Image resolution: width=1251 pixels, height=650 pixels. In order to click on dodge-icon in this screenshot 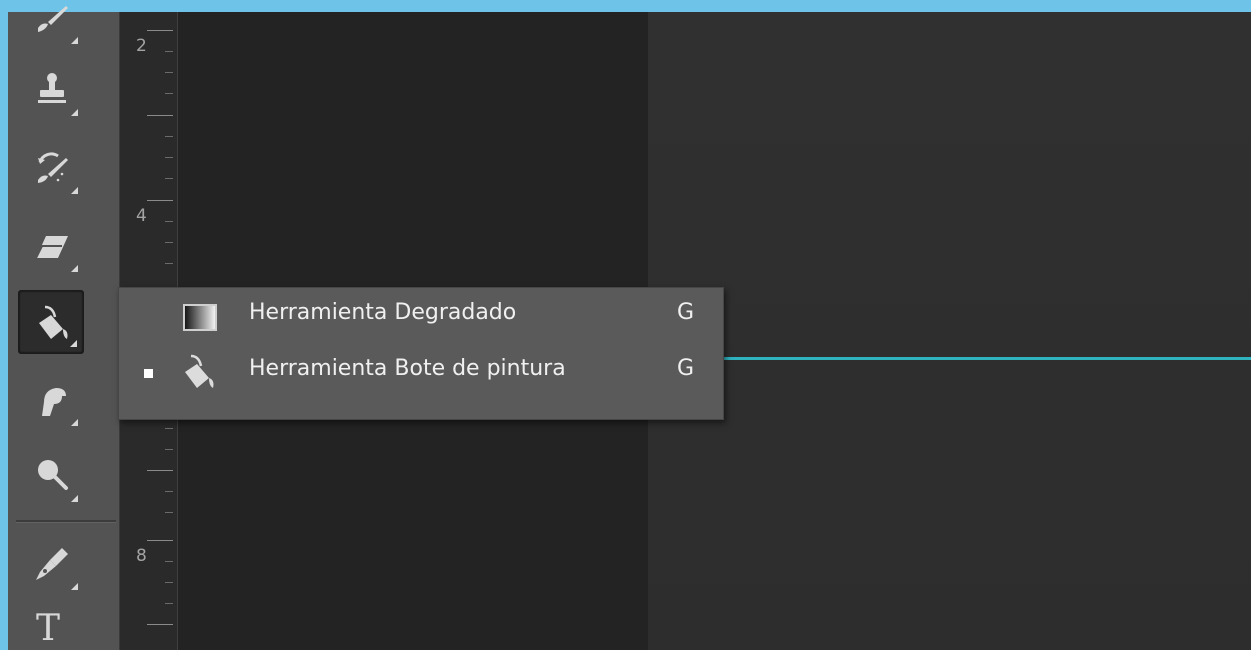, I will do `click(53, 475)`.